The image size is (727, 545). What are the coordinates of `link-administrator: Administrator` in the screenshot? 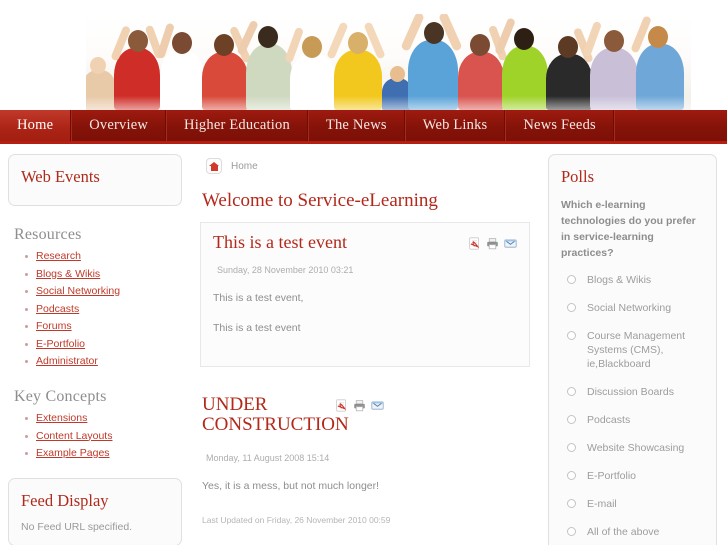 It's located at (67, 361).